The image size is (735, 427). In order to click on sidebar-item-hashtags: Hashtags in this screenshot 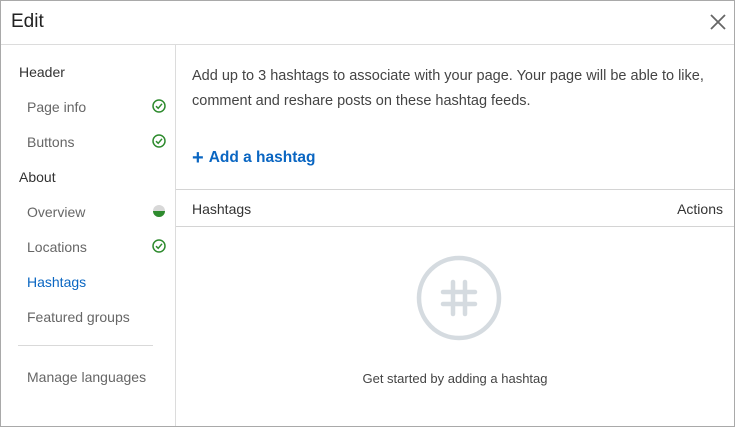, I will do `click(56, 282)`.